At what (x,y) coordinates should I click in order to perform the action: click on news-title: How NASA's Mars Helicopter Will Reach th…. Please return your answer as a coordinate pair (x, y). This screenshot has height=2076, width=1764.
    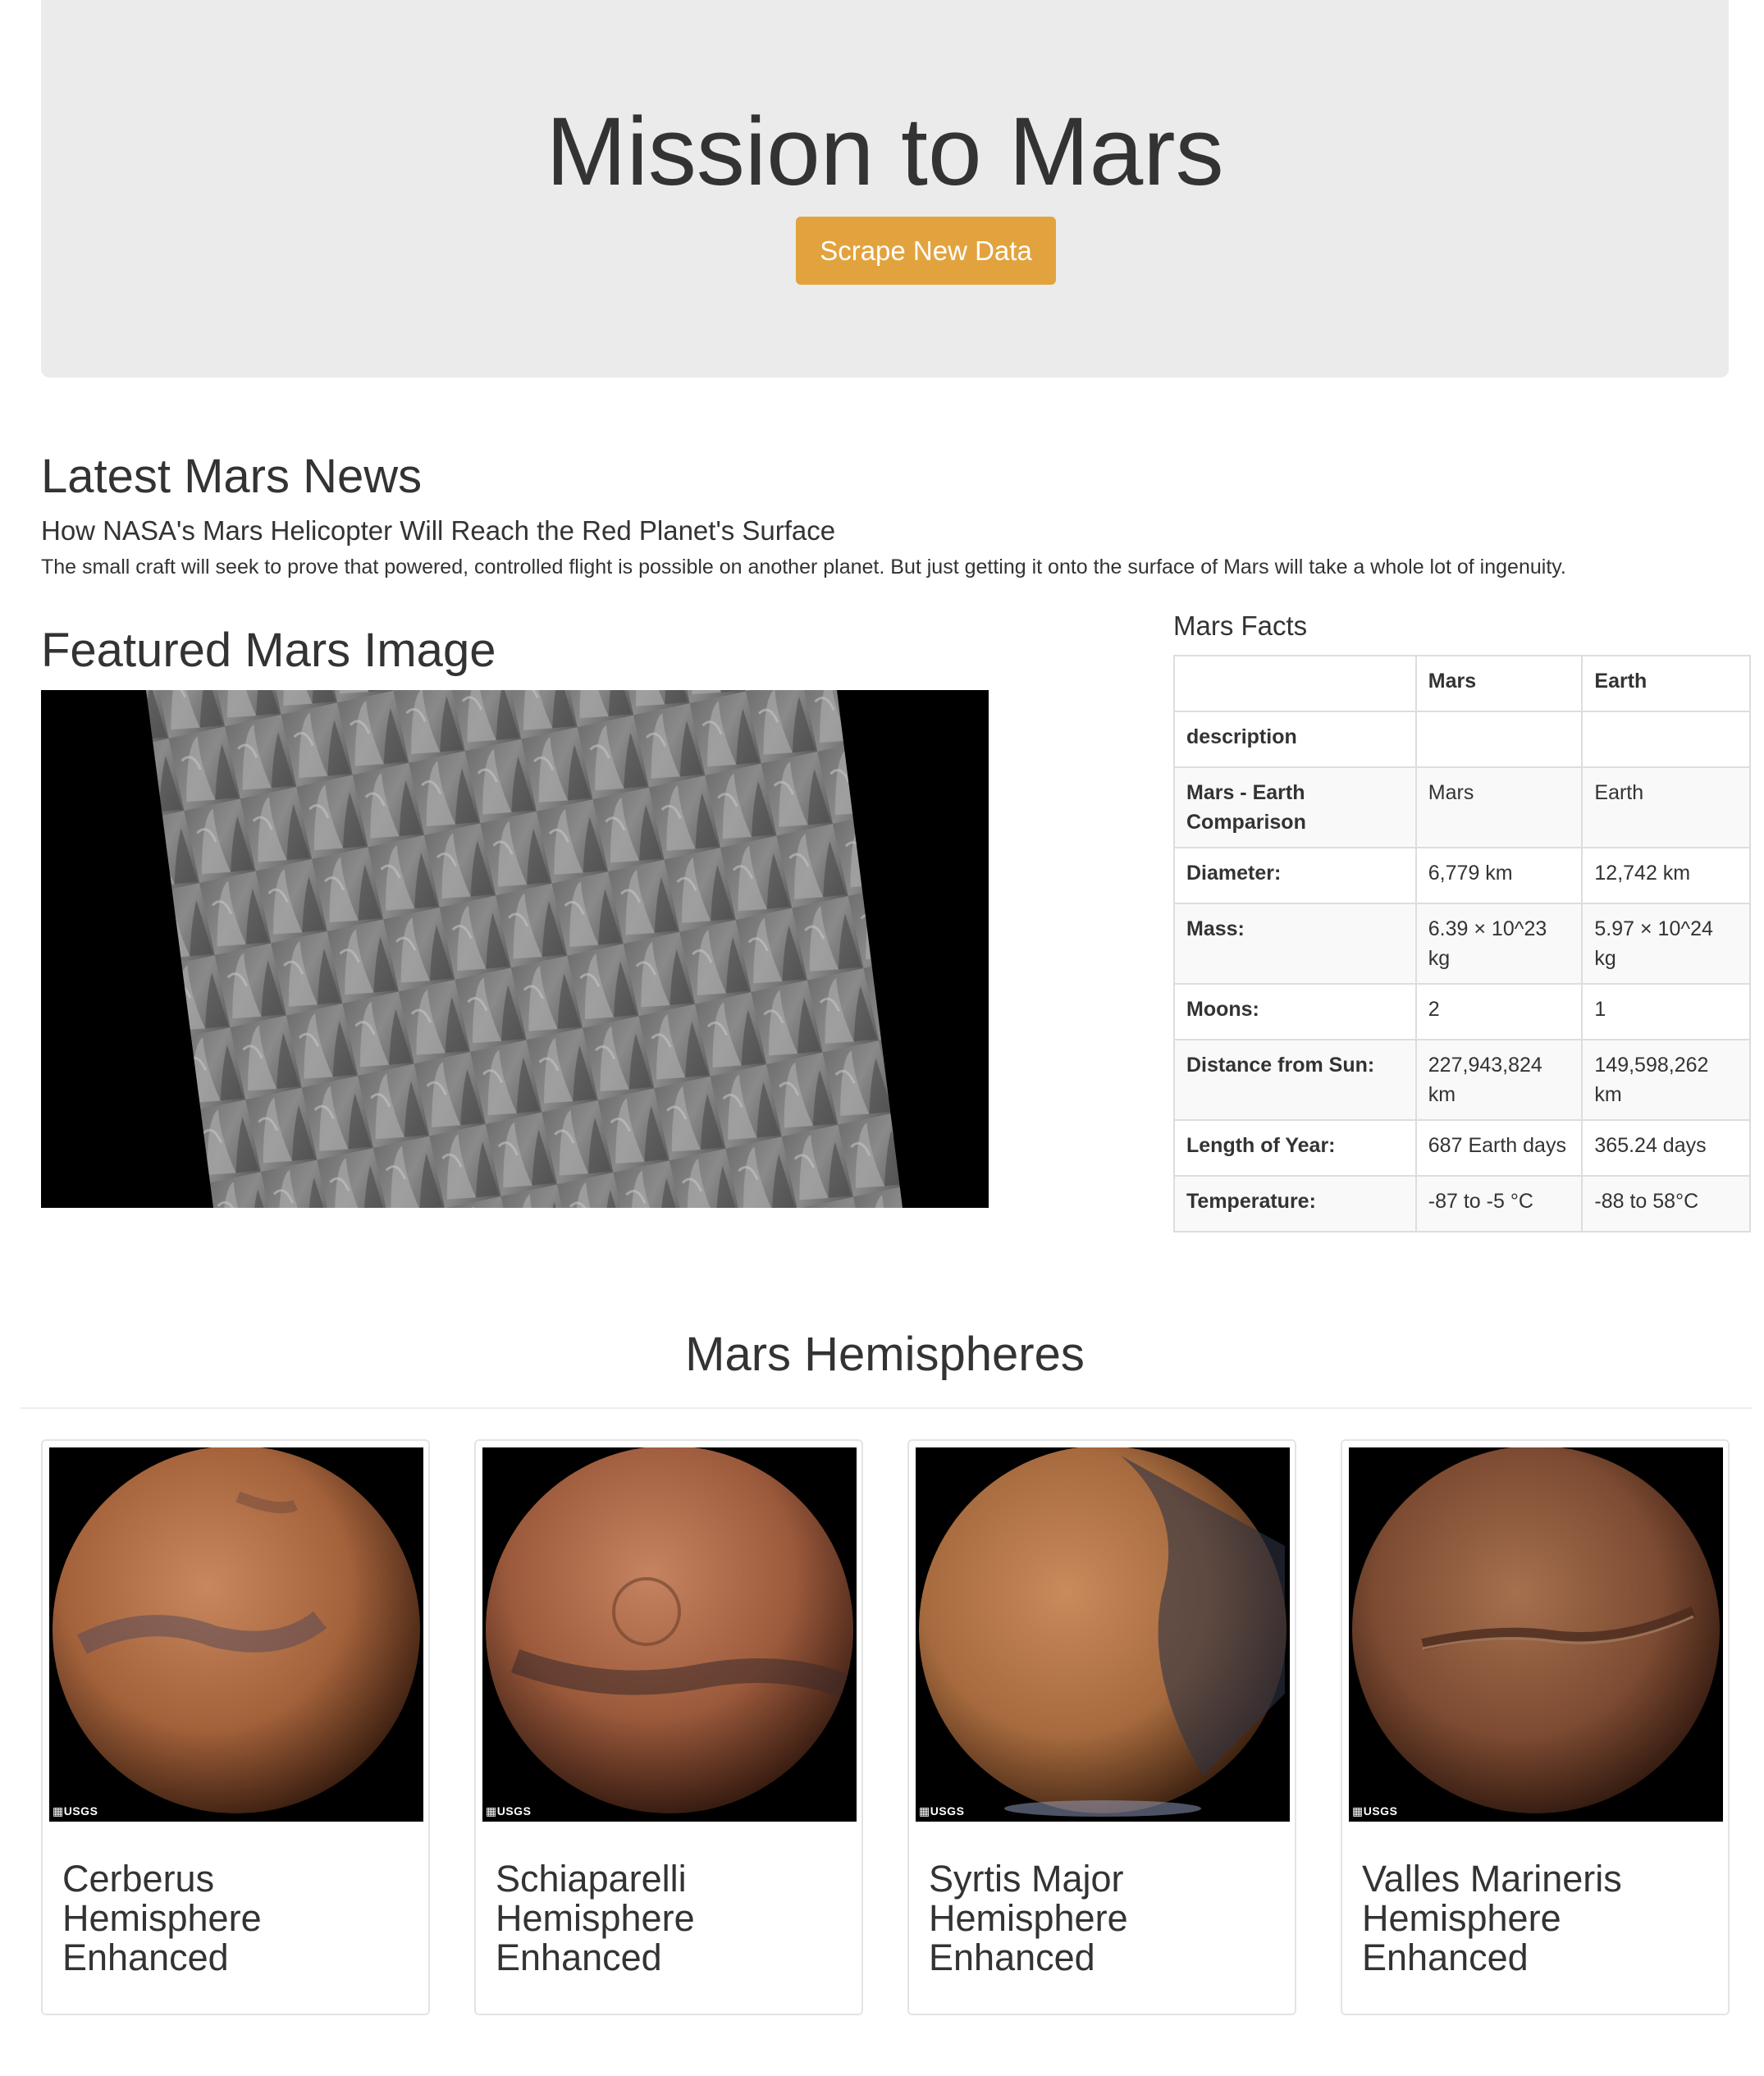
    Looking at the image, I should click on (438, 531).